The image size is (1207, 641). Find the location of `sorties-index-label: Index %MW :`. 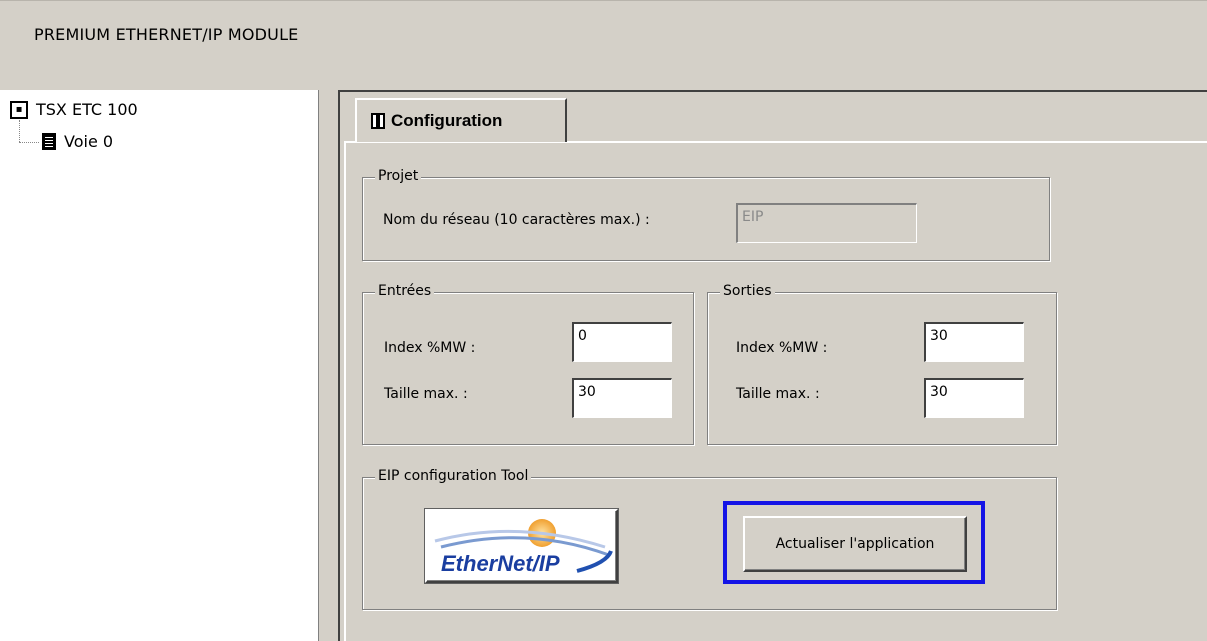

sorties-index-label: Index %MW : is located at coordinates (782, 348).